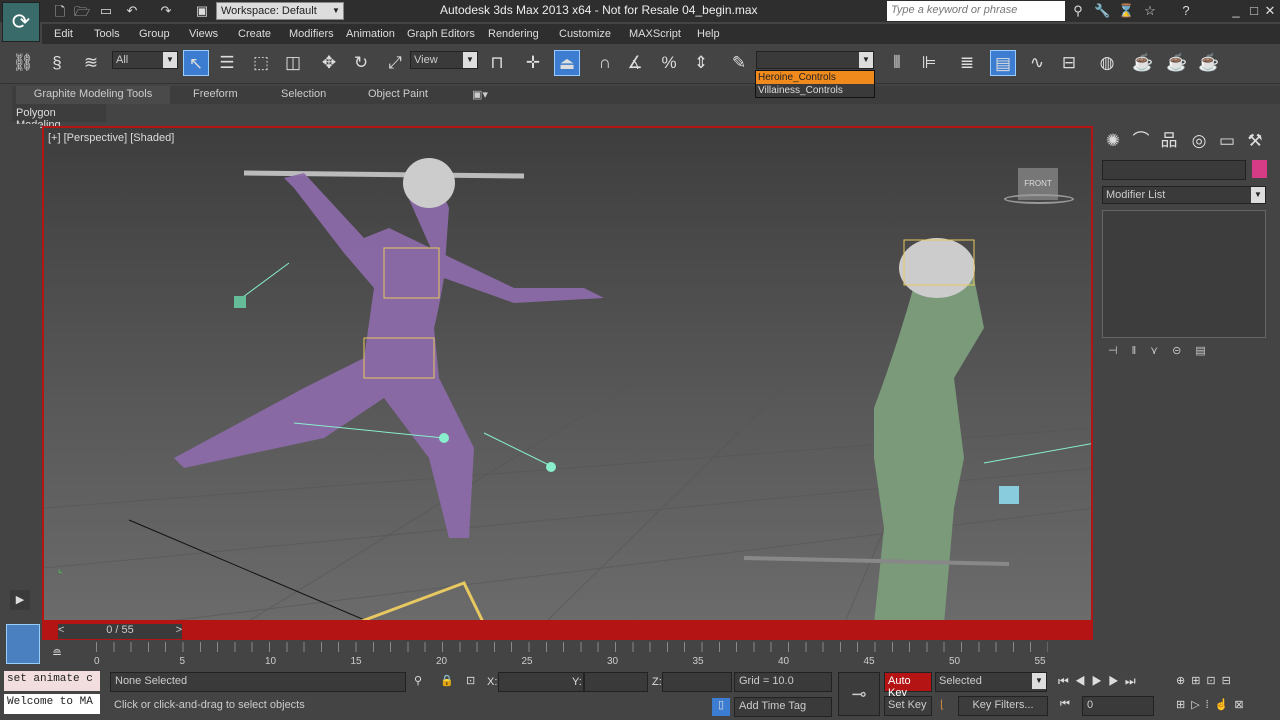 The height and width of the screenshot is (720, 1280). Describe the element at coordinates (908, 685) in the screenshot. I see `auto-key-button: Auto Key` at that location.